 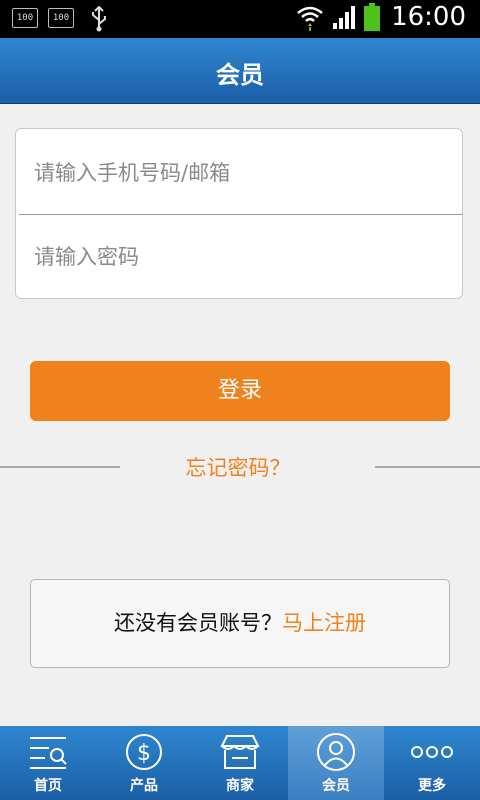 I want to click on more-dots-icon, so click(x=432, y=752).